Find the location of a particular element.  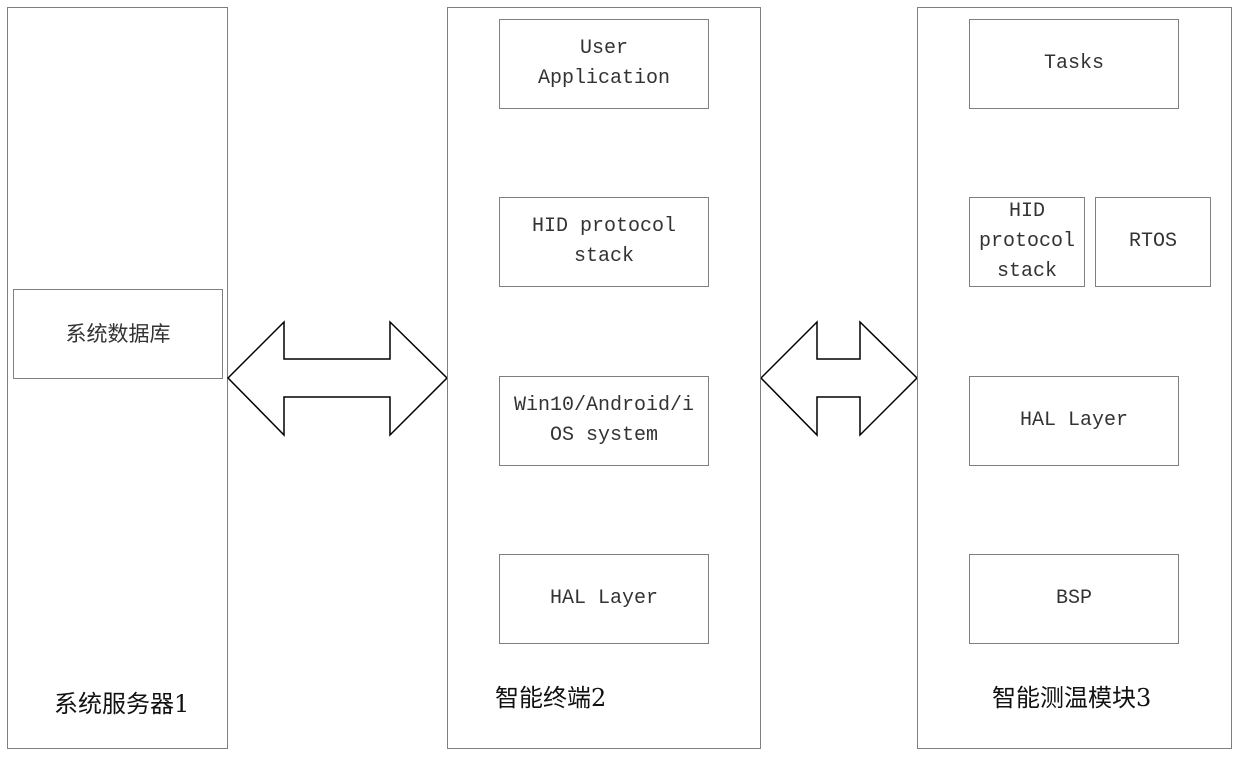

module-hid-protocol-stack: HID protocol stack is located at coordinates (1027, 242).